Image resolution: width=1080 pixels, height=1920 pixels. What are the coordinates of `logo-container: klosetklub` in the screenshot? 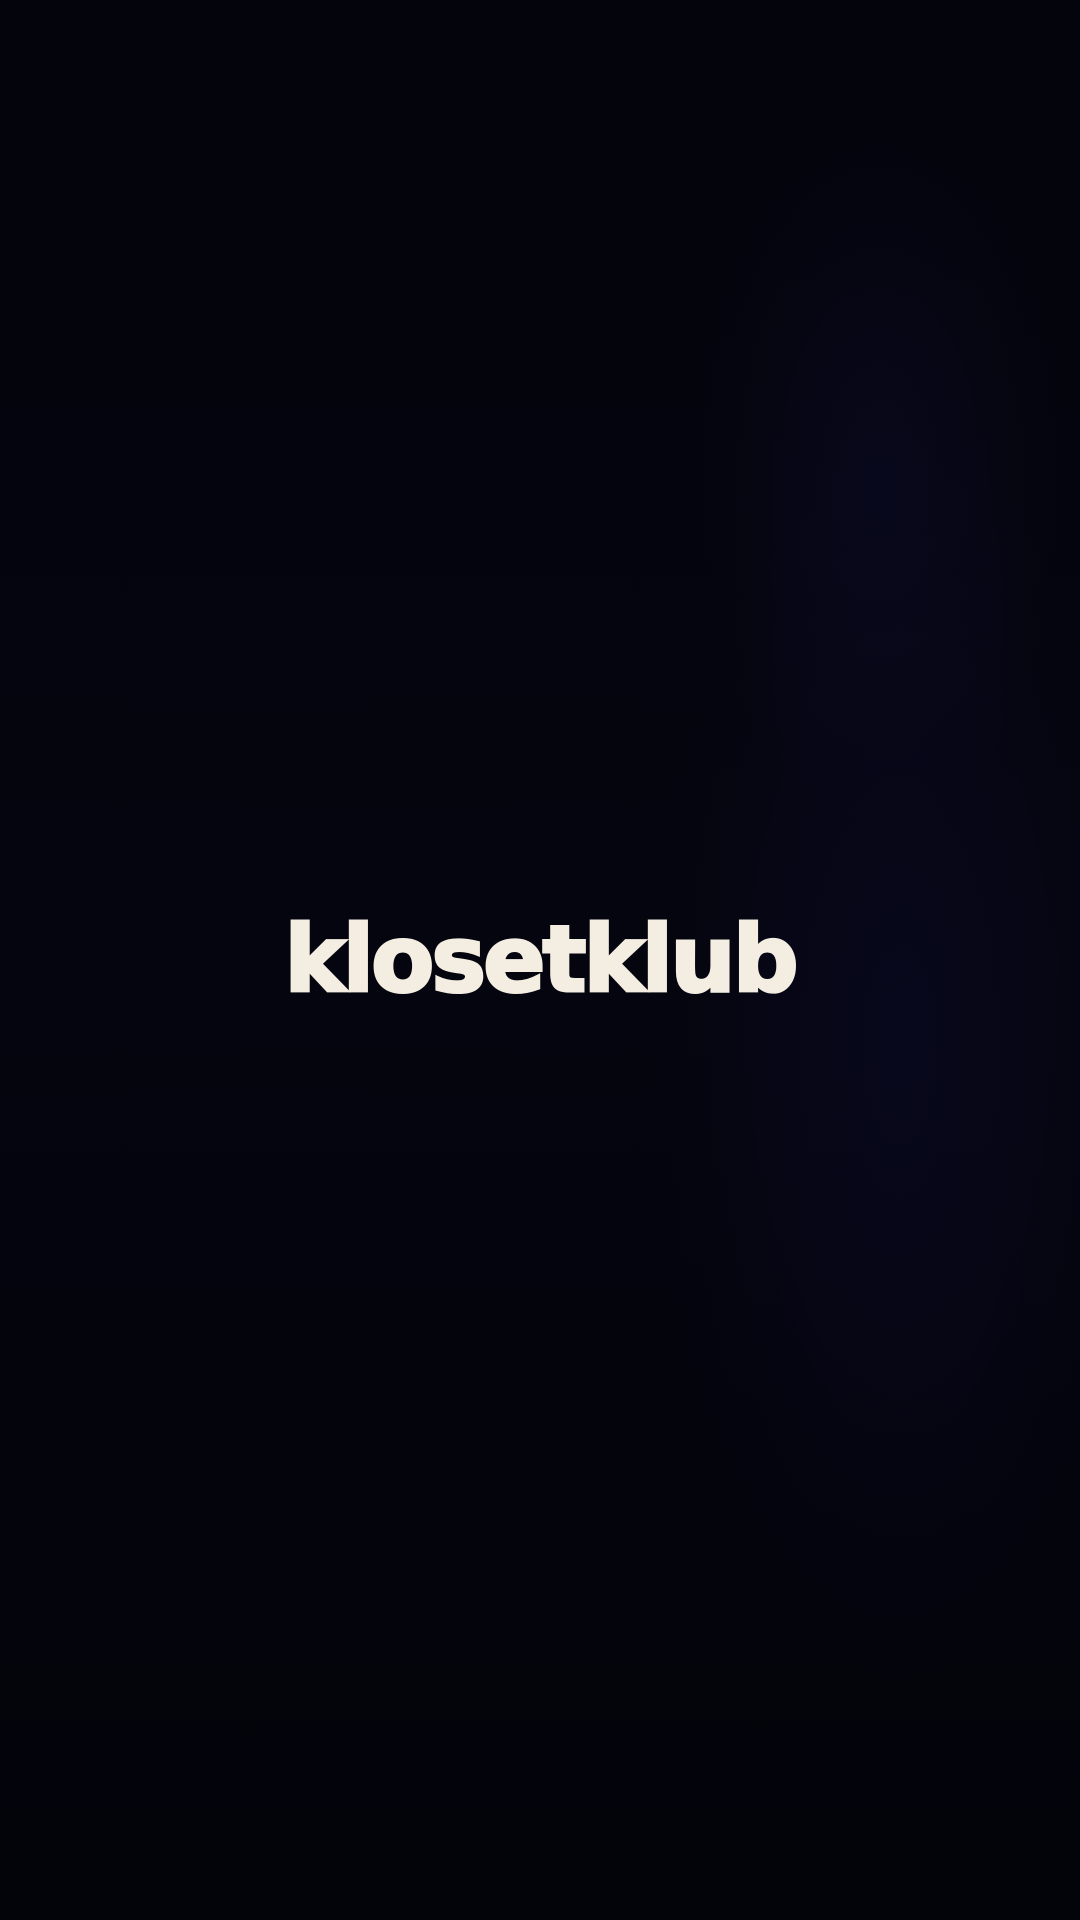 It's located at (540, 960).